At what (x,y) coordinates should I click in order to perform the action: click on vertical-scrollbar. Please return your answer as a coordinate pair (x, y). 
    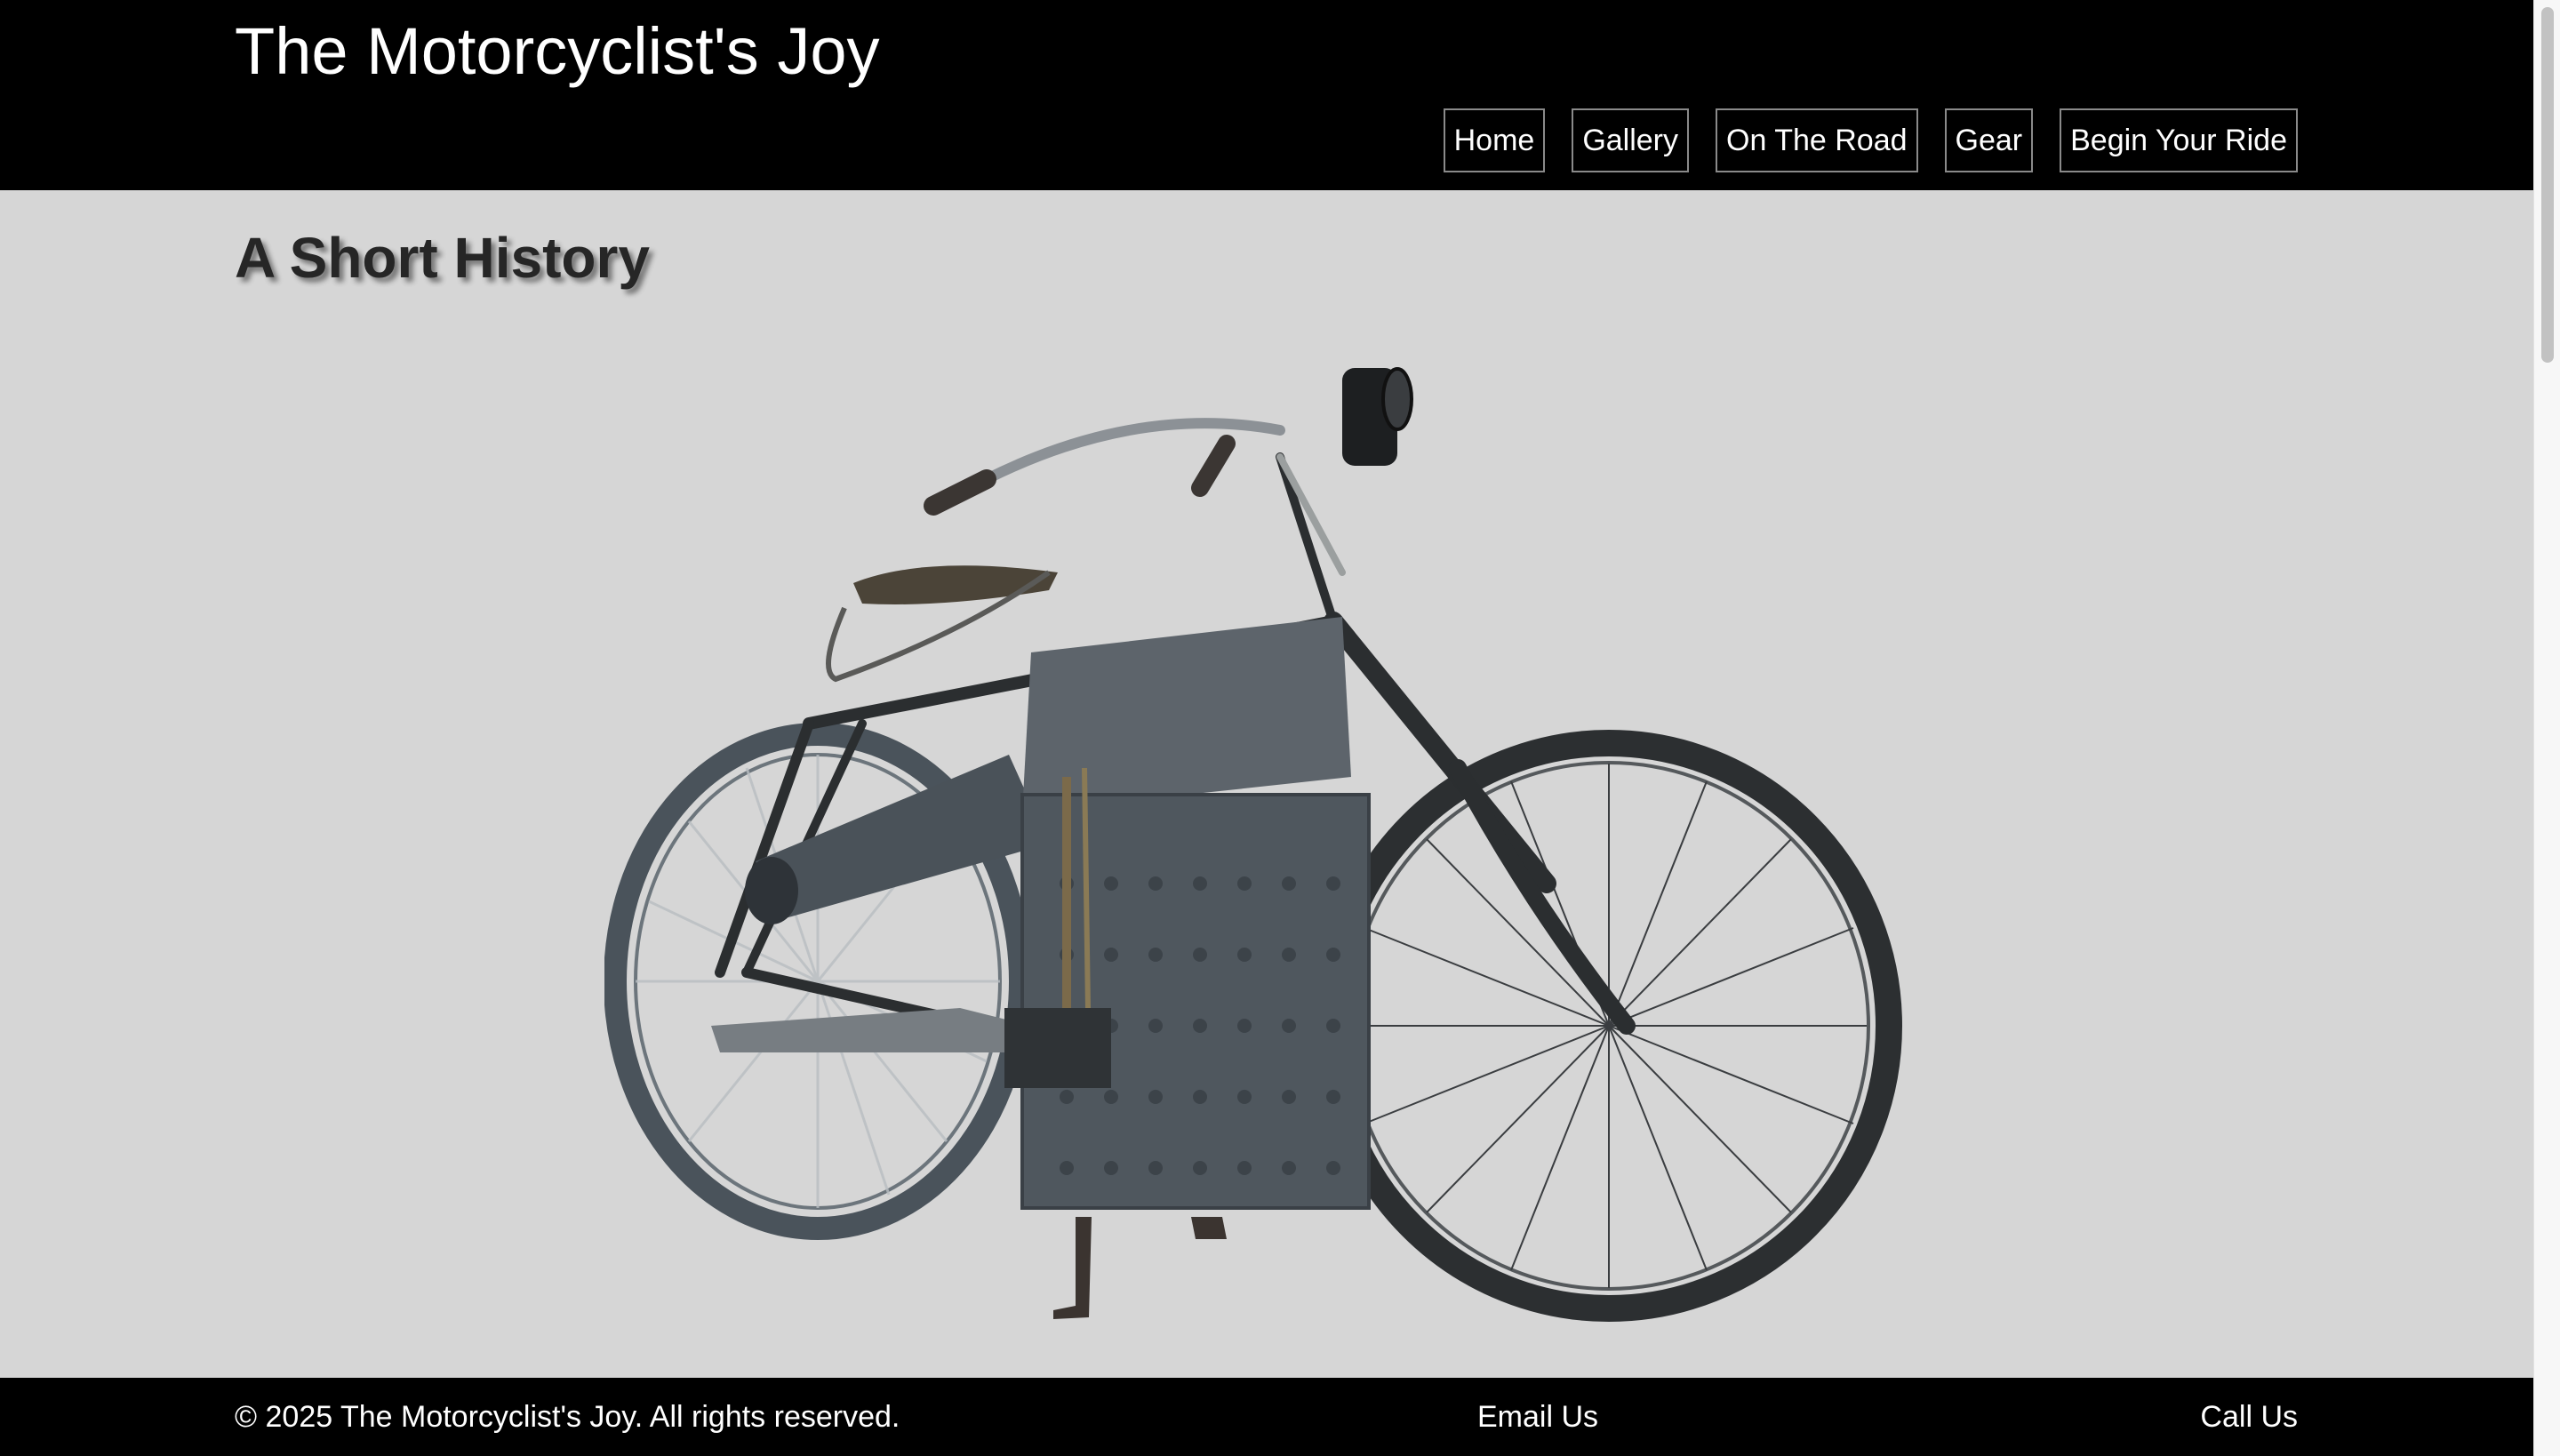
    Looking at the image, I should click on (2546, 728).